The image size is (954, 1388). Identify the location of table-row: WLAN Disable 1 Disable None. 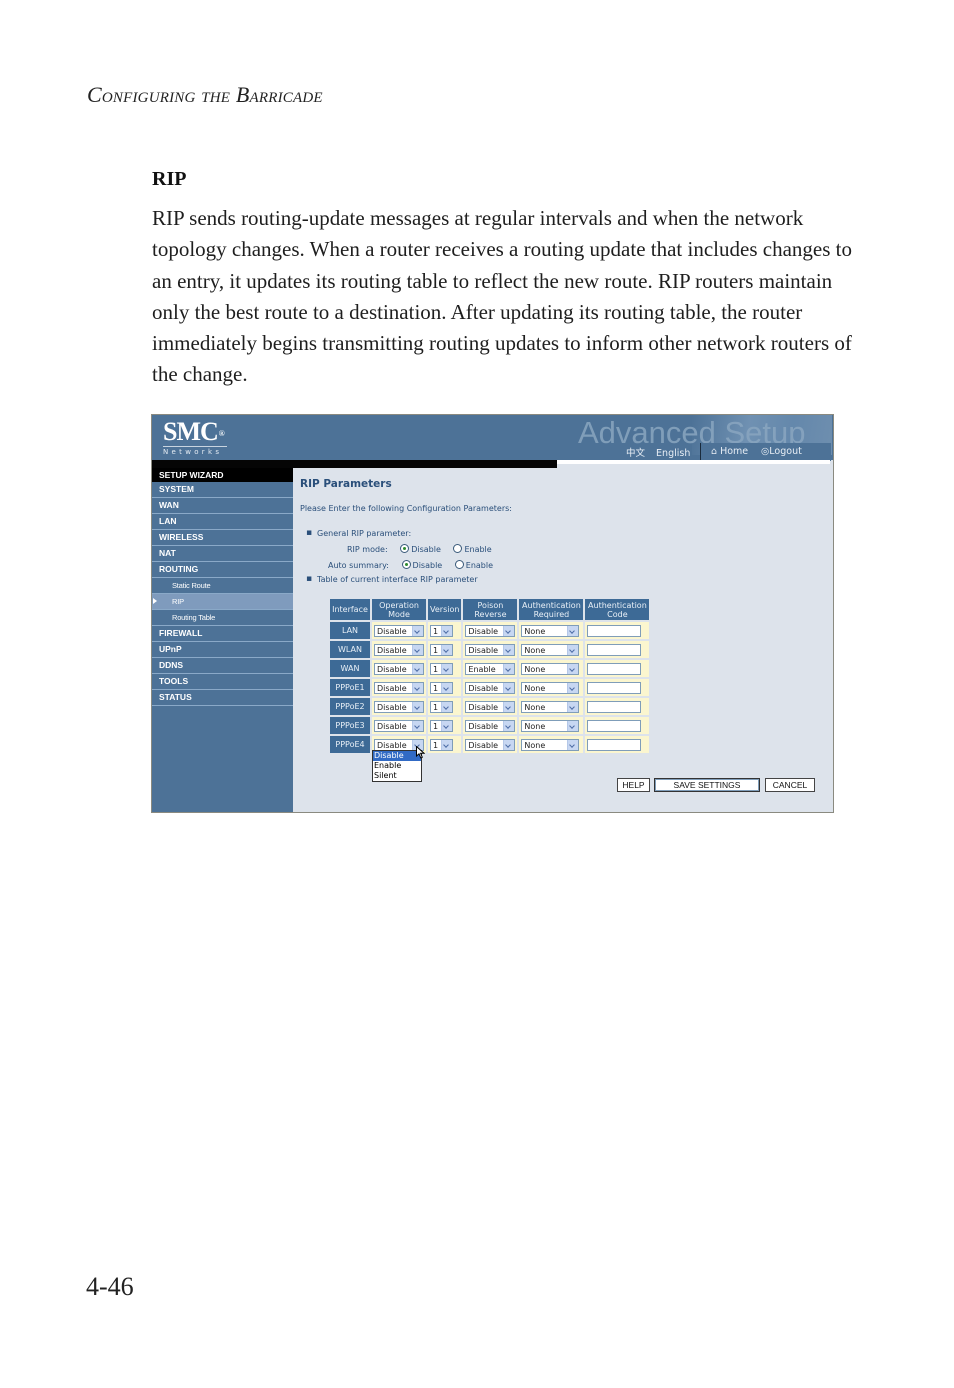
(490, 649).